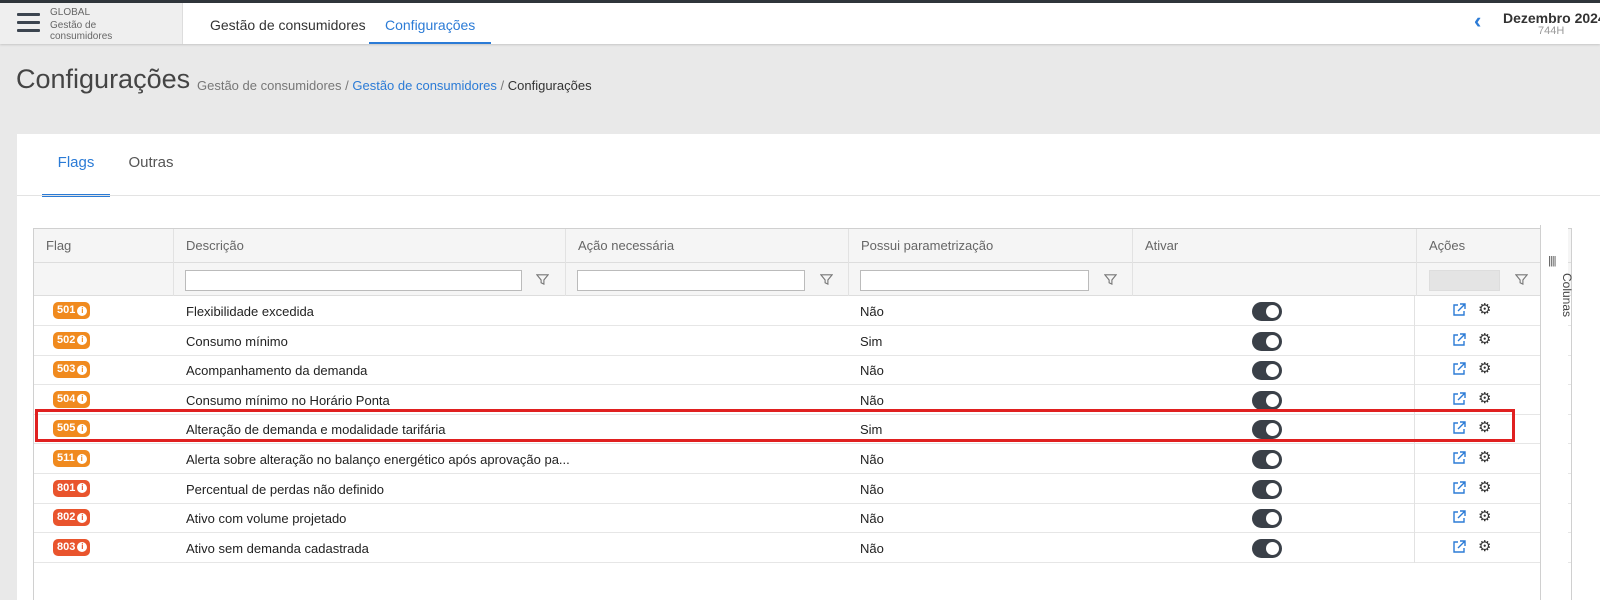 This screenshot has height=600, width=1600. Describe the element at coordinates (802, 399) in the screenshot. I see `table-row: 504 i Consumo mínimo no Horário Ponta Não ⚙` at that location.